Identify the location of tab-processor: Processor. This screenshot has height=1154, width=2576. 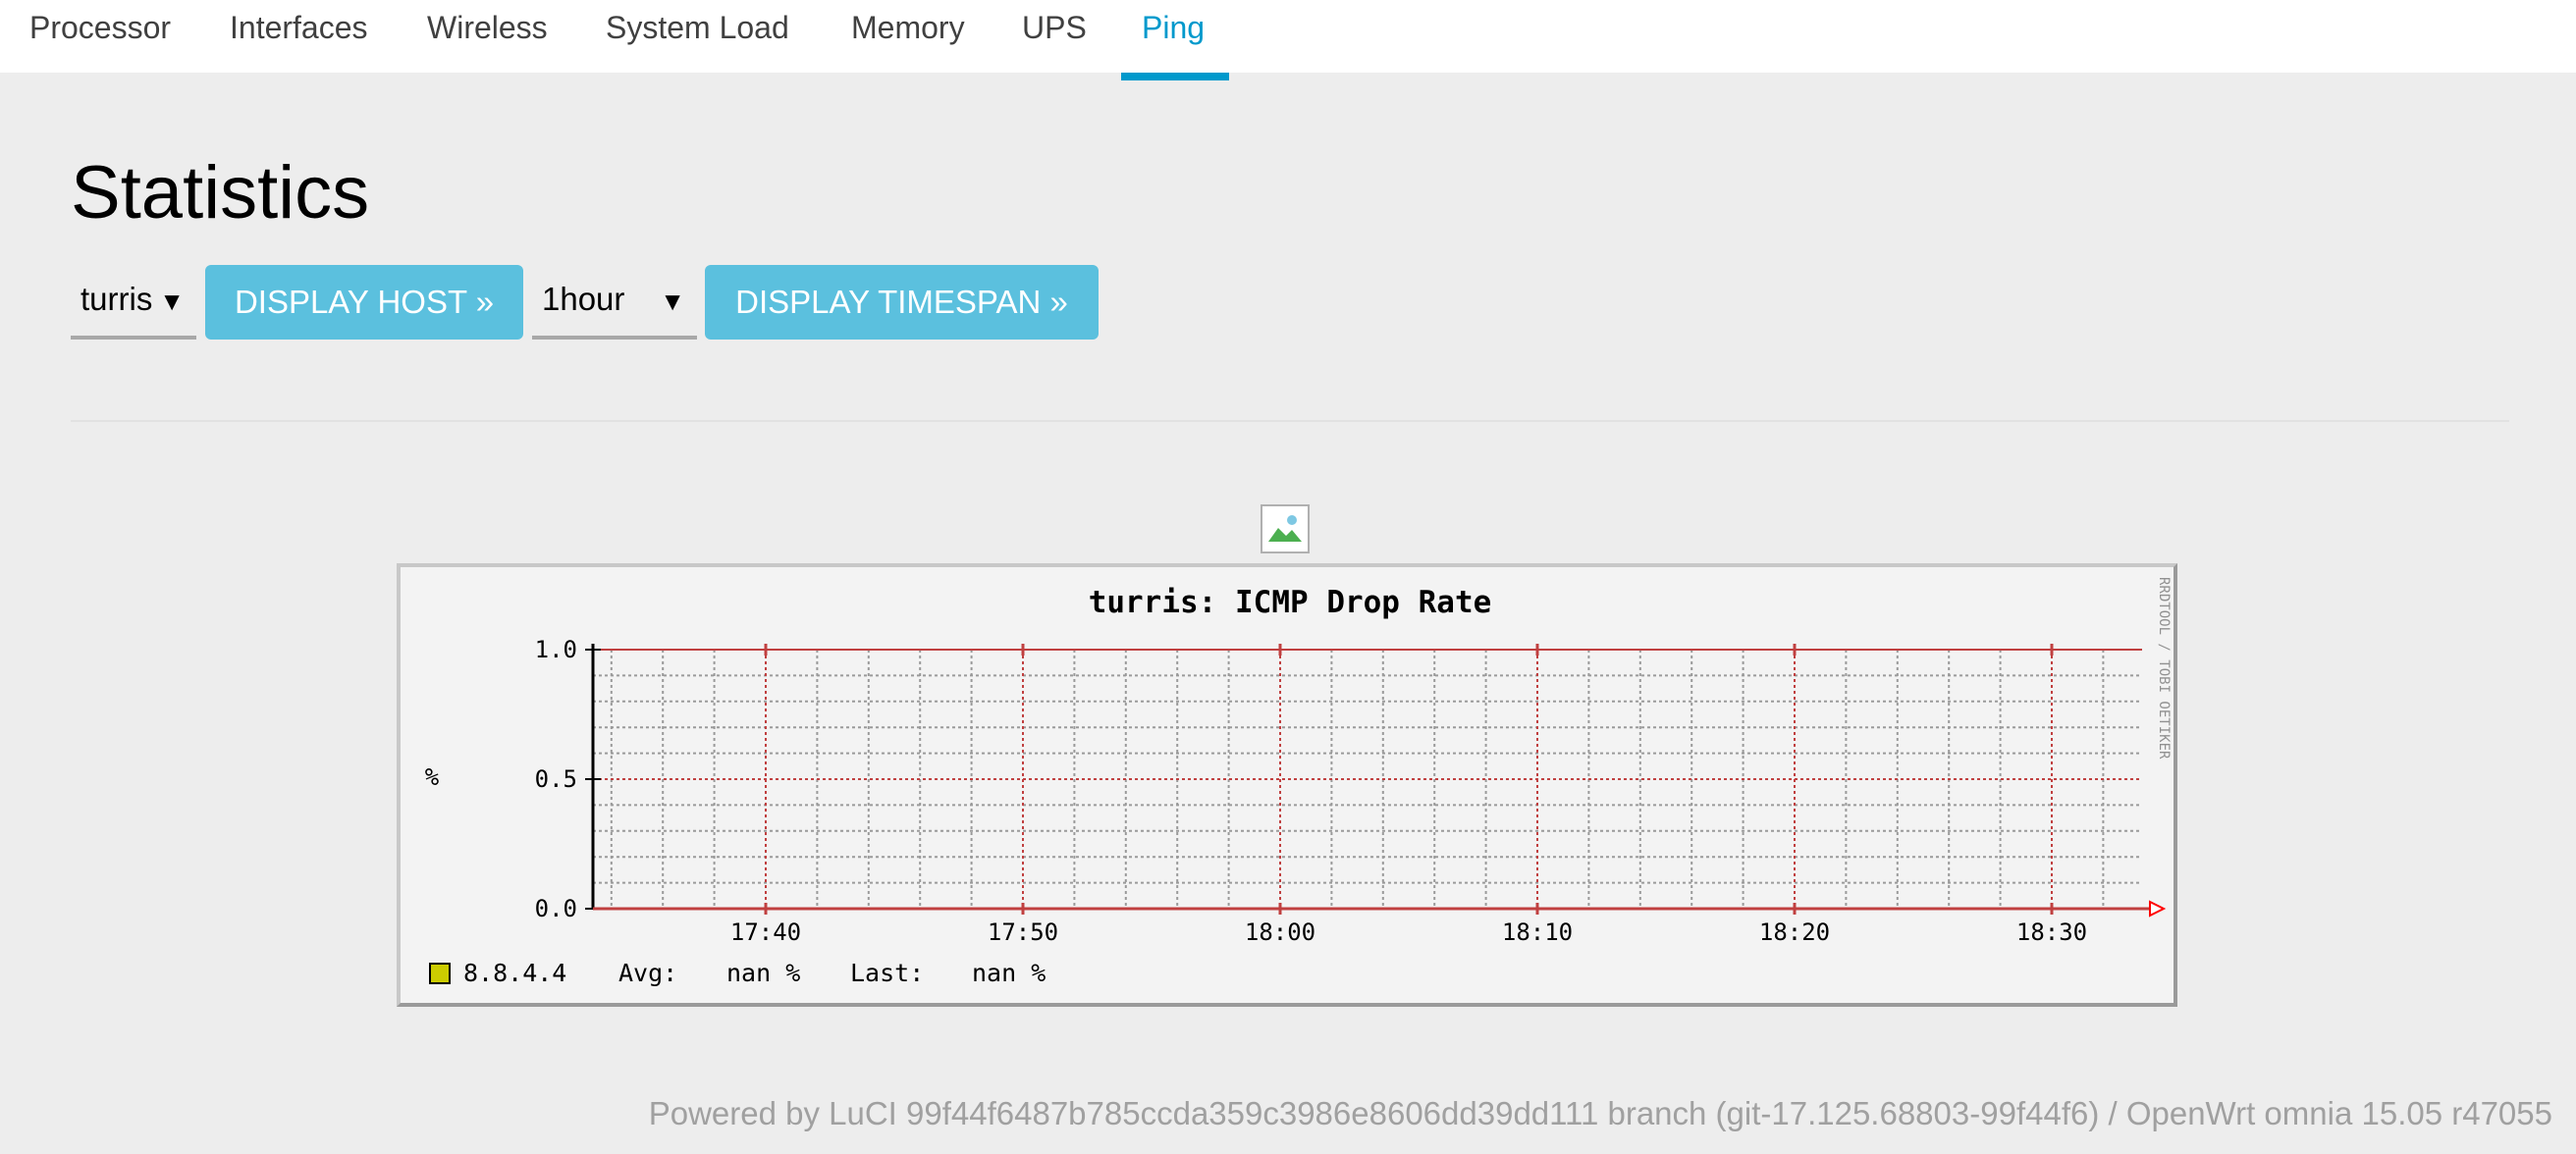
(100, 36).